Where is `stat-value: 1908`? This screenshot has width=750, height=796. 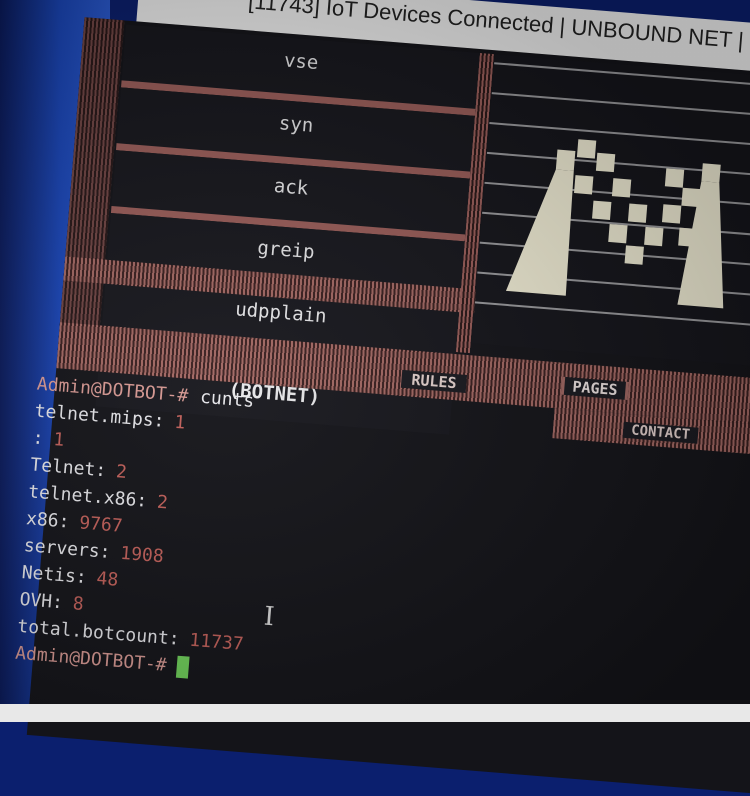 stat-value: 1908 is located at coordinates (142, 555).